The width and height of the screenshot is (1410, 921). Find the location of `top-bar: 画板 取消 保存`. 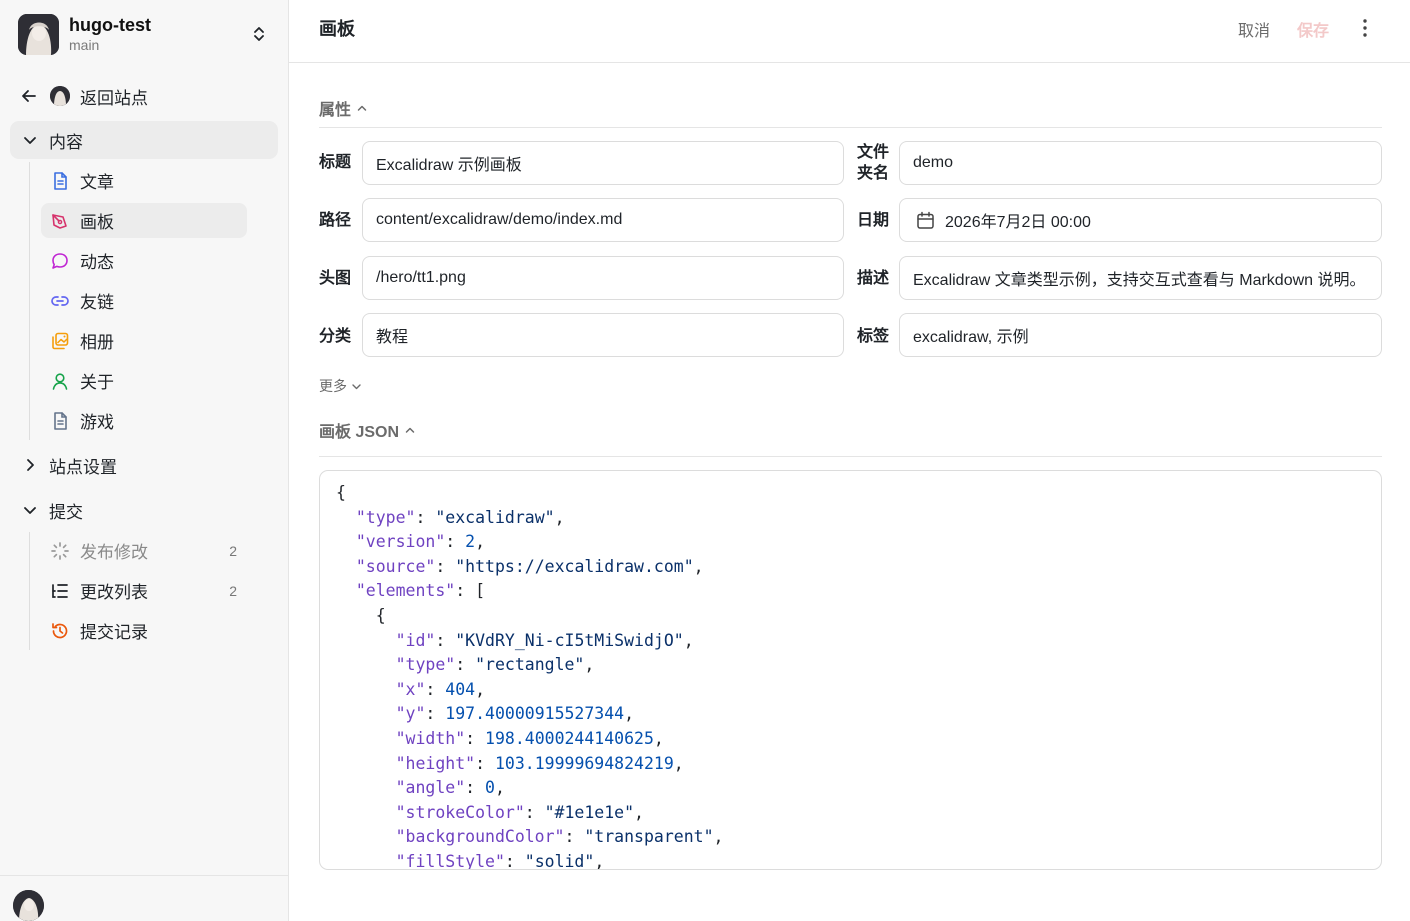

top-bar: 画板 取消 保存 is located at coordinates (849, 31).